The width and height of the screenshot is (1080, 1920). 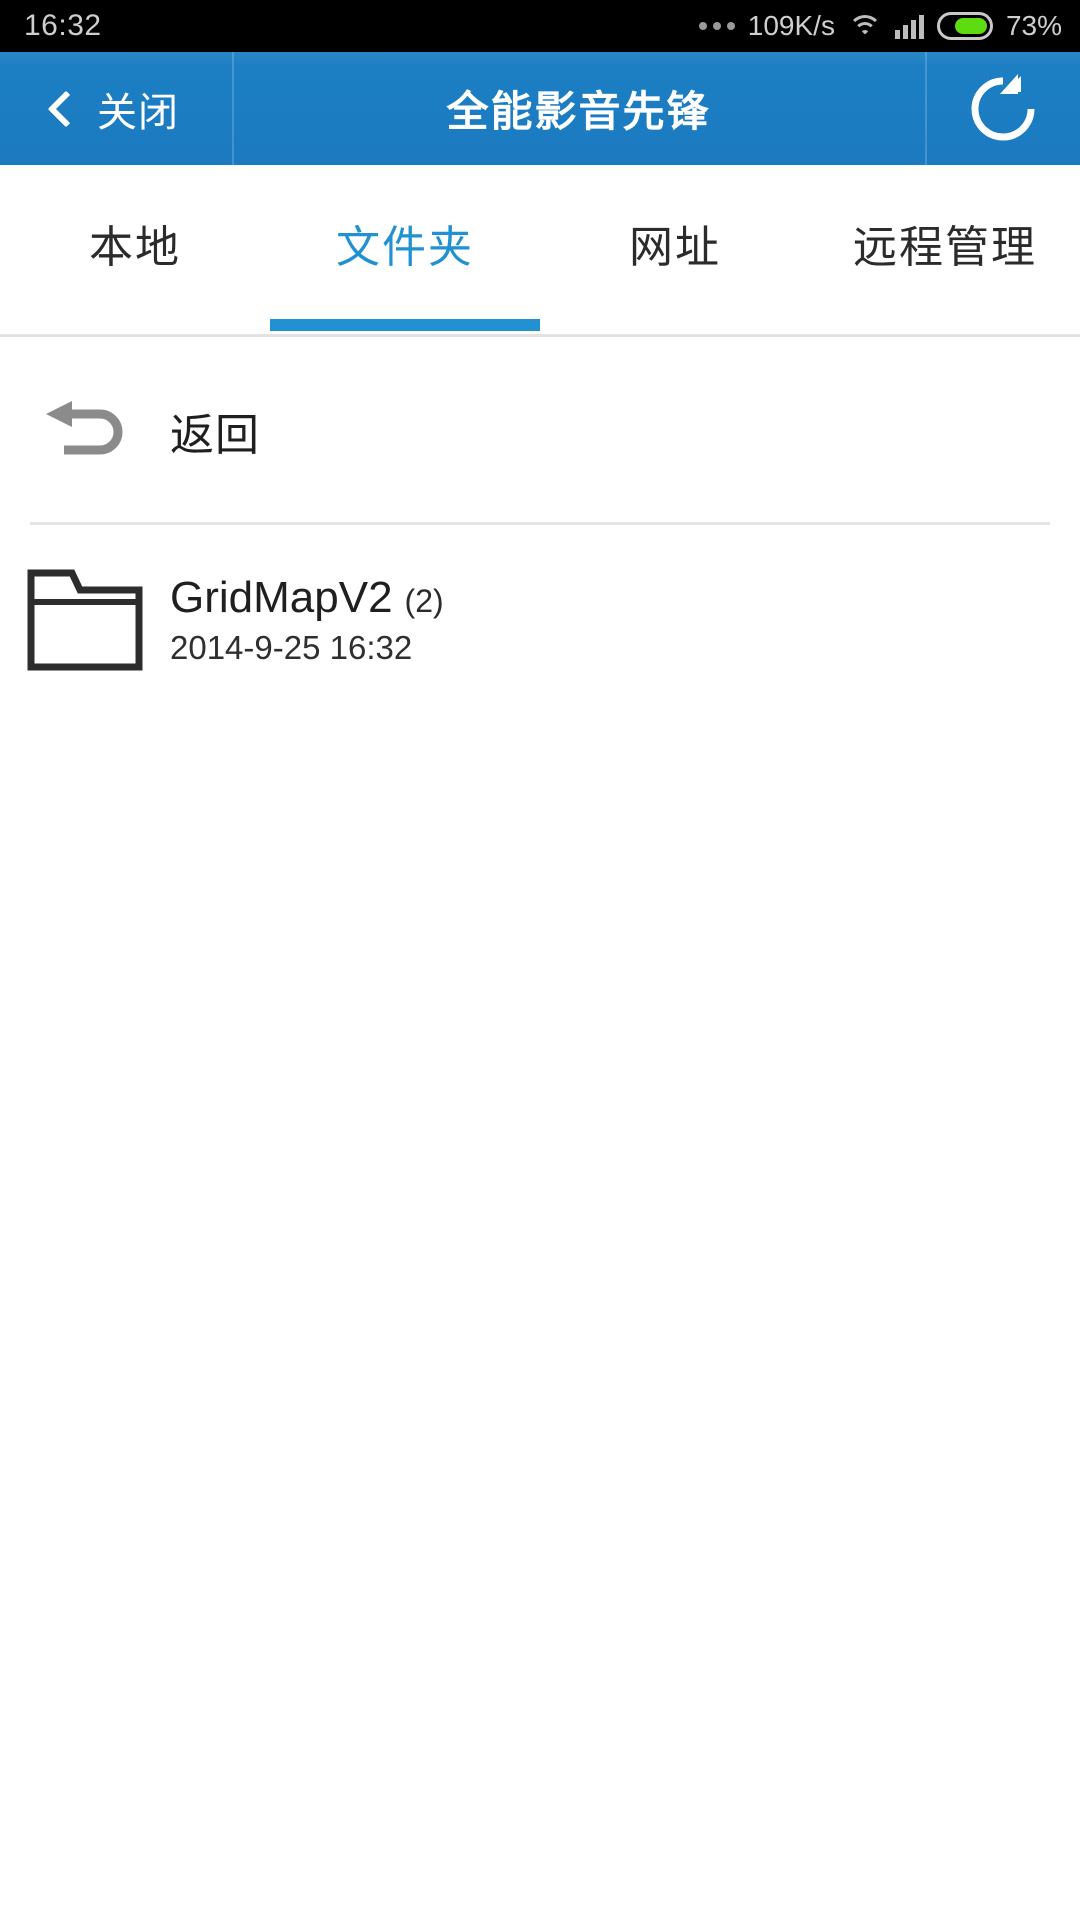 I want to click on page-title: 全能影音先锋, so click(x=578, y=111).